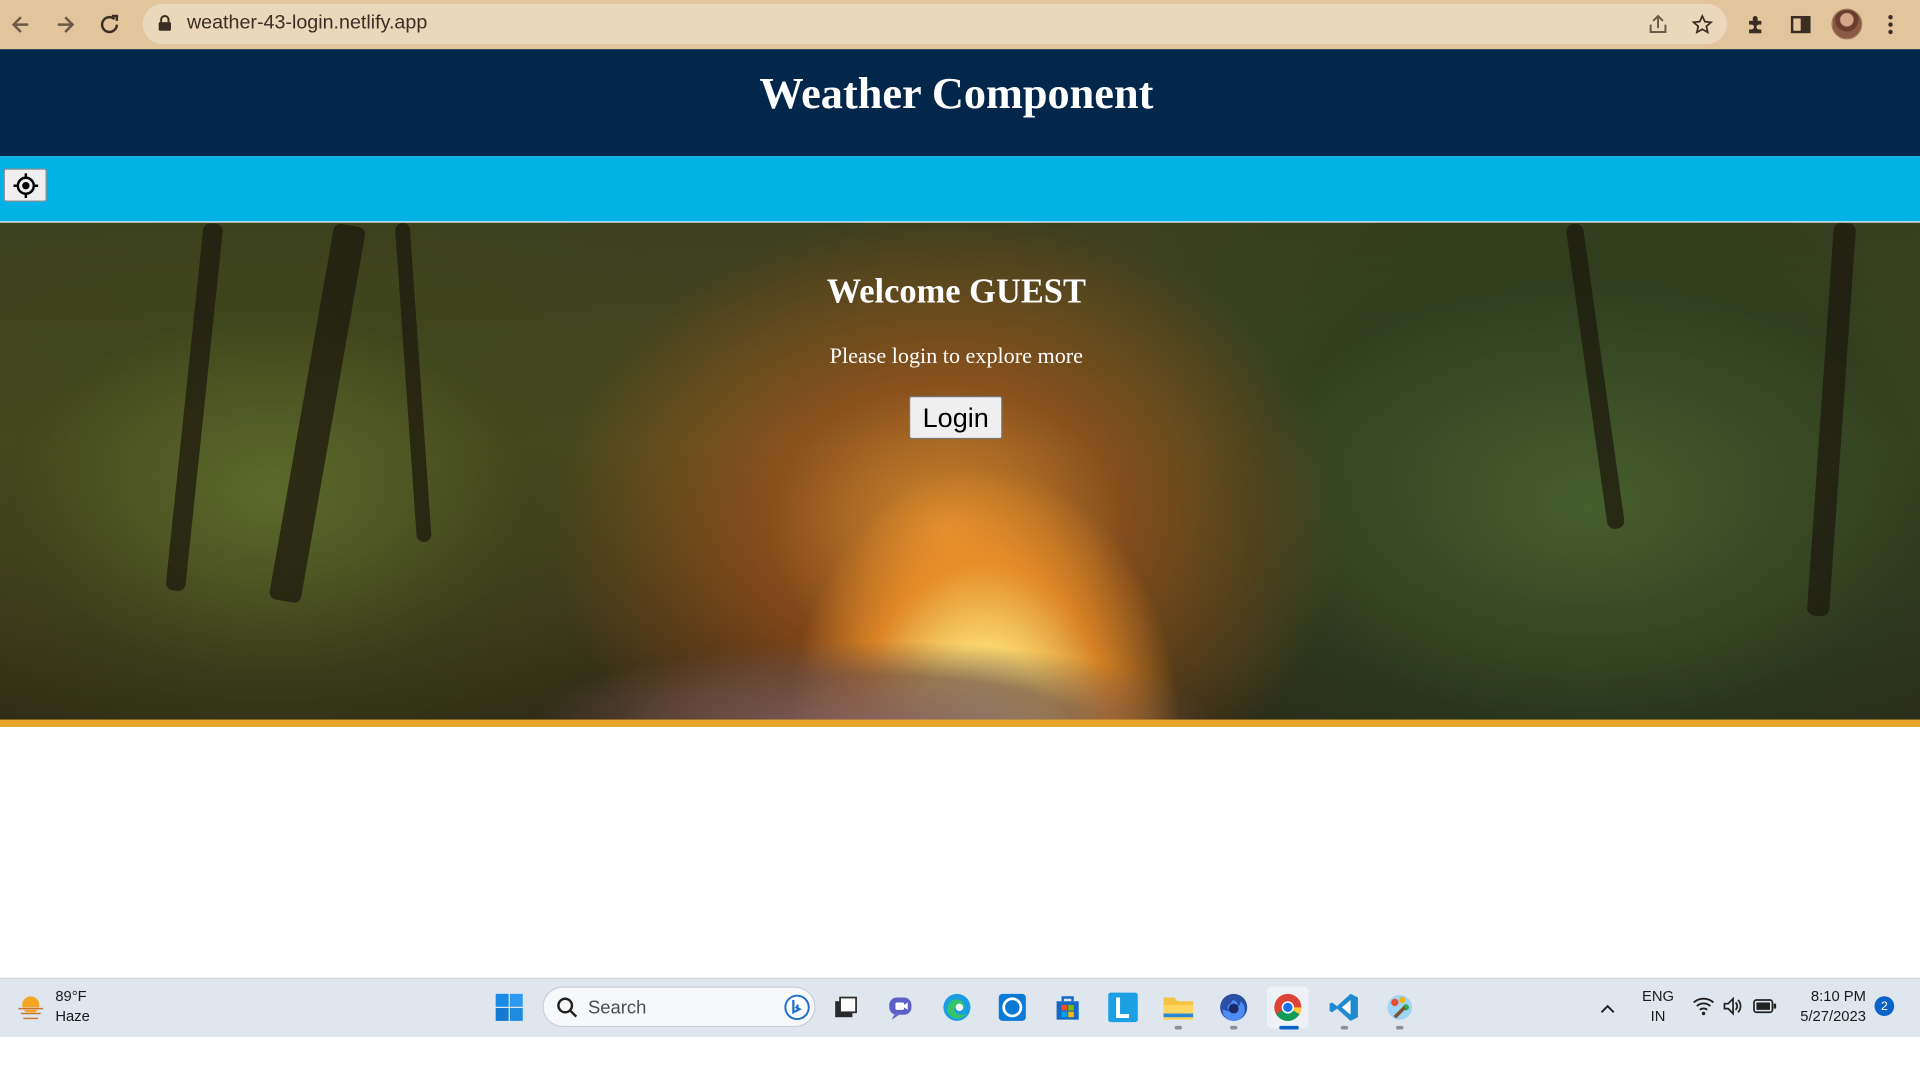 The width and height of the screenshot is (1920, 1080). What do you see at coordinates (1658, 996) in the screenshot?
I see `language-line1: ENG` at bounding box center [1658, 996].